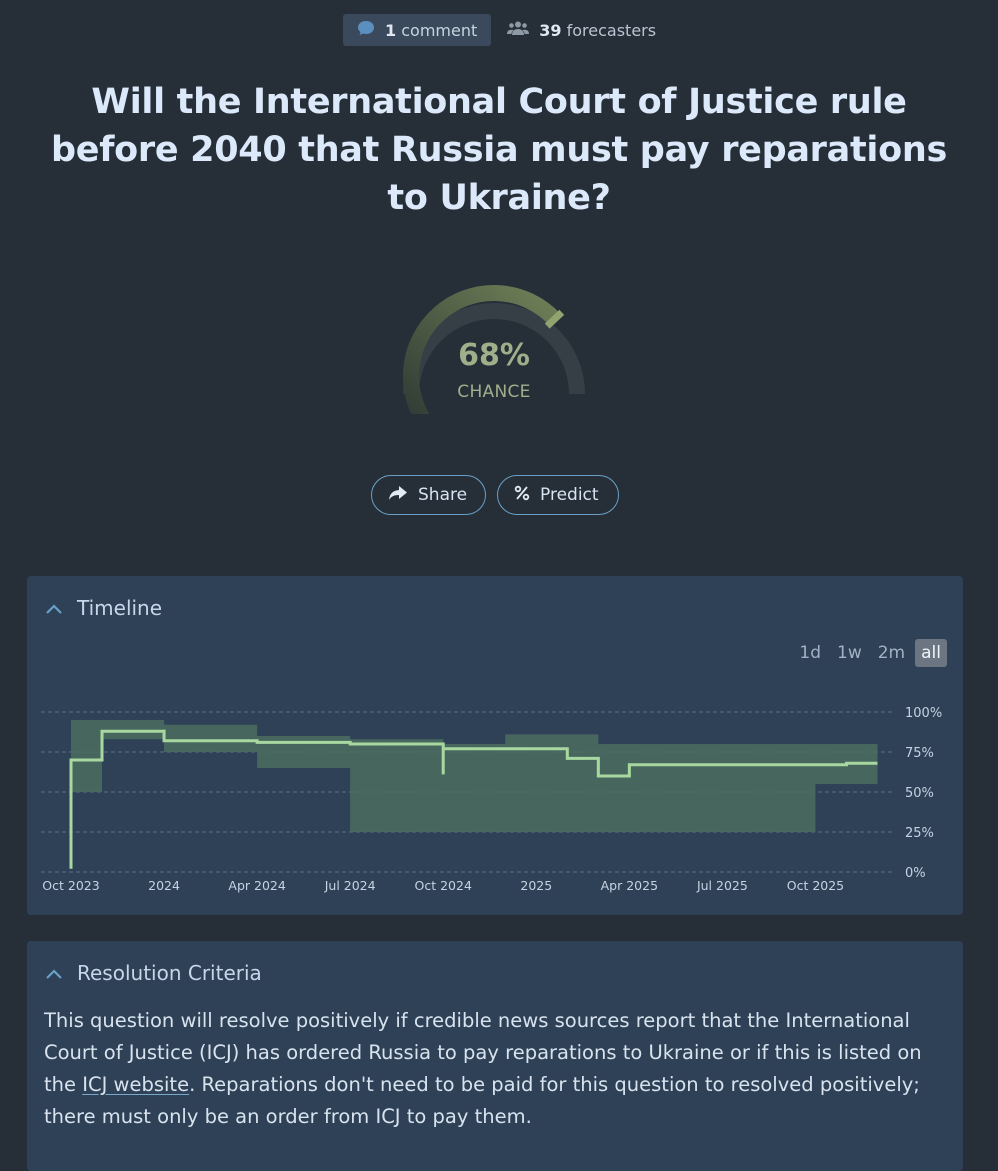  What do you see at coordinates (439, 30) in the screenshot?
I see `comments-label: comment` at bounding box center [439, 30].